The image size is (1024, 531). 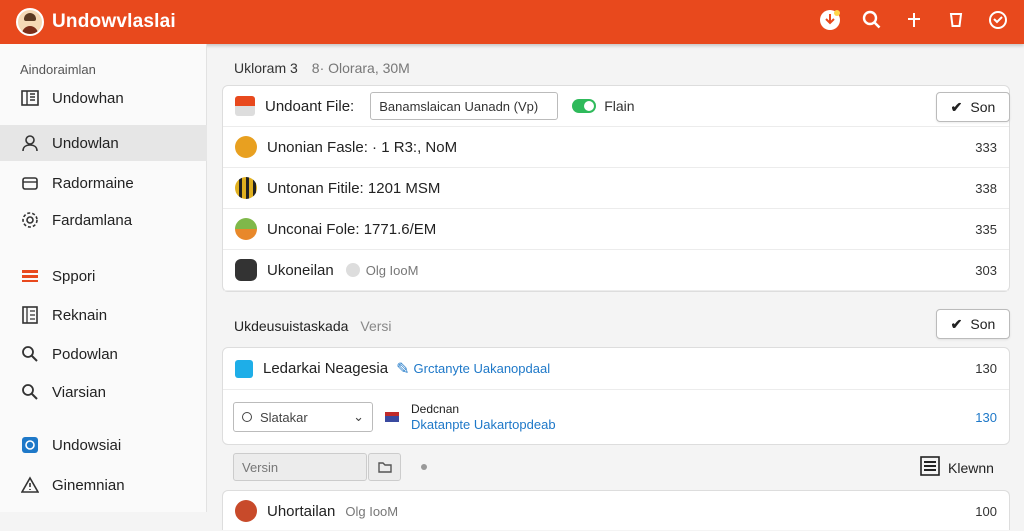 I want to click on sidebar-item-label: Sppori, so click(x=74, y=276).